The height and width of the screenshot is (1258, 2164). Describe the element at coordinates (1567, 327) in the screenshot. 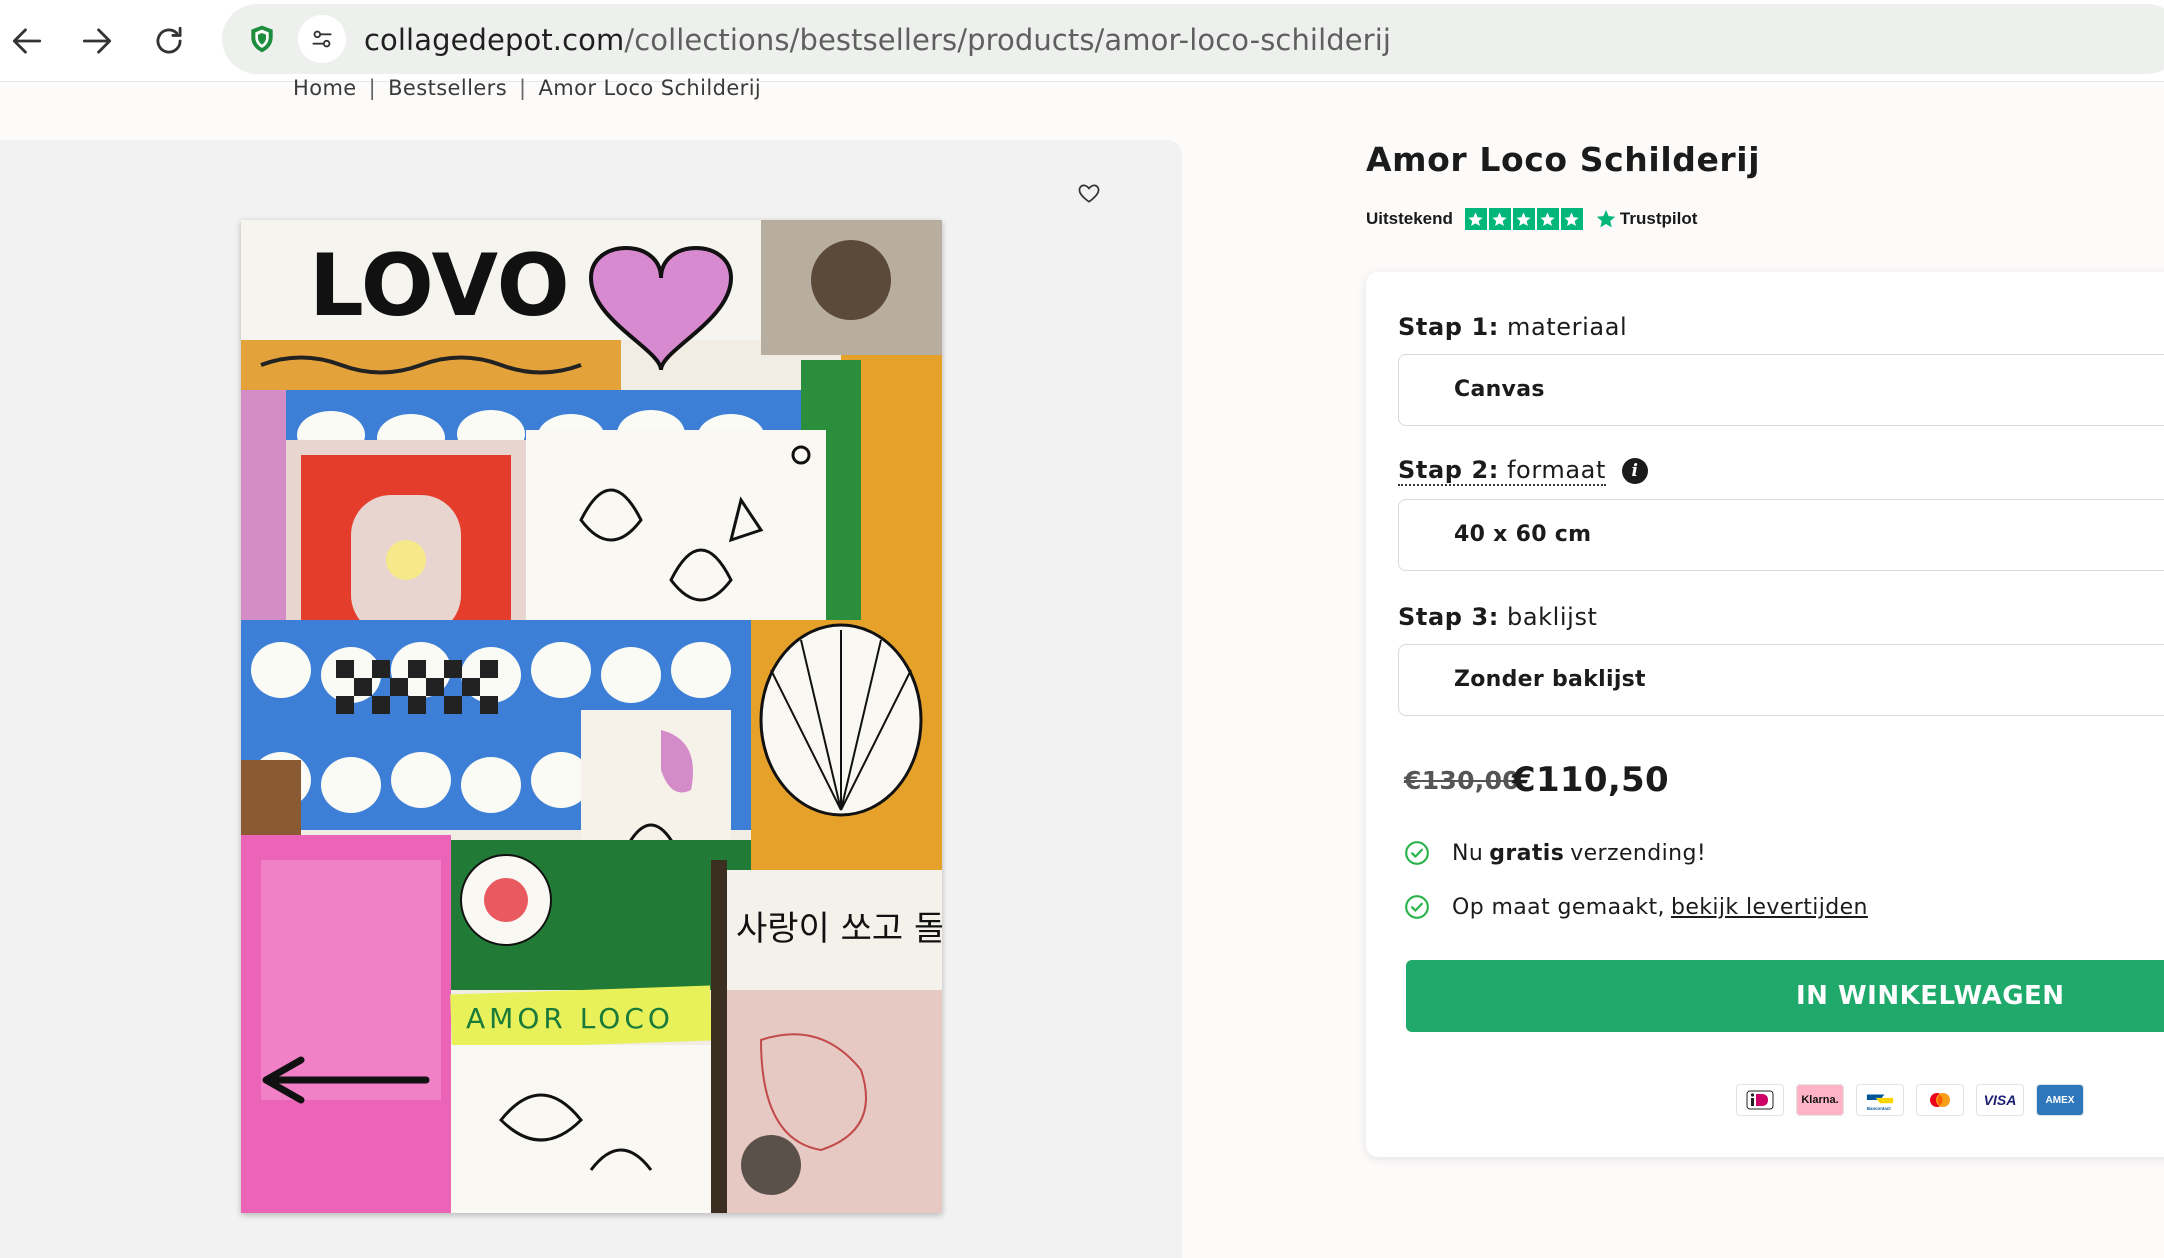

I see `step1-title: materiaal` at that location.